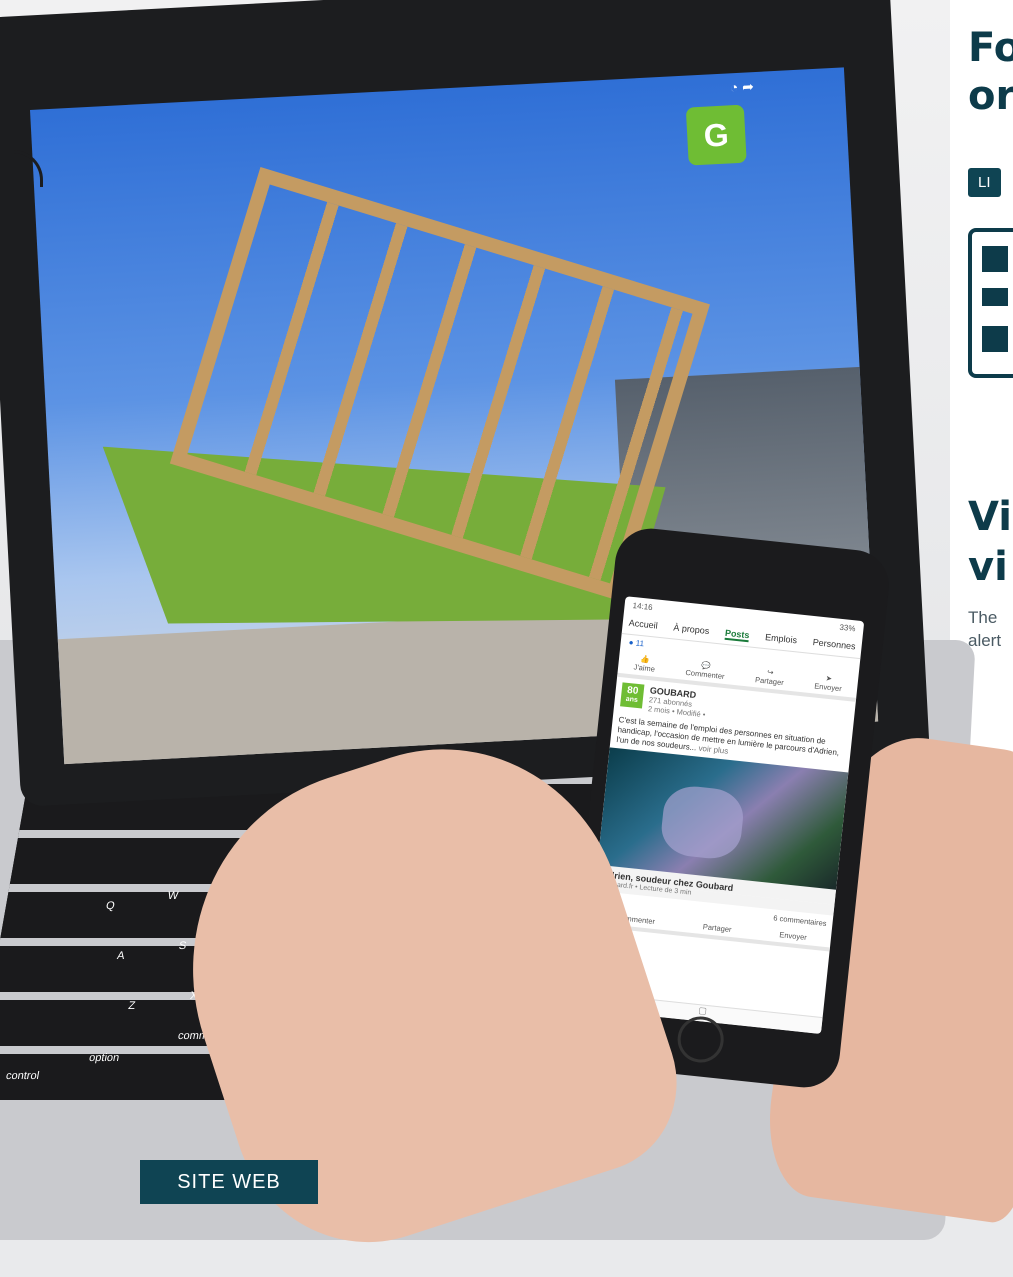  Describe the element at coordinates (691, 630) in the screenshot. I see `tab-a-propos: À propos` at that location.